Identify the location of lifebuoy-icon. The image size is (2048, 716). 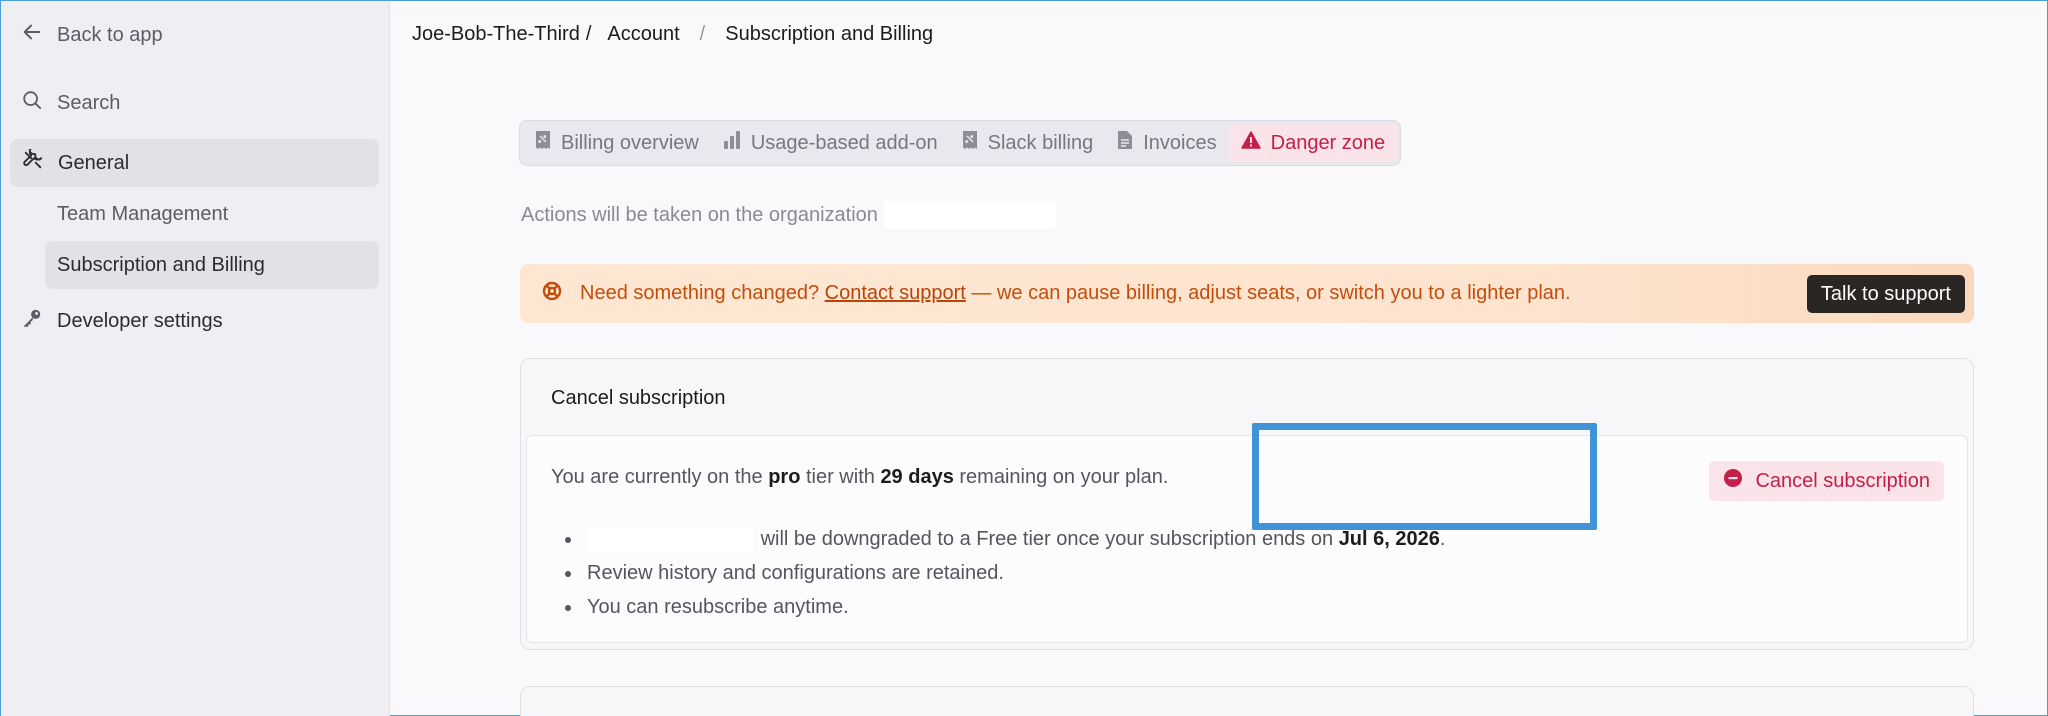
(552, 293).